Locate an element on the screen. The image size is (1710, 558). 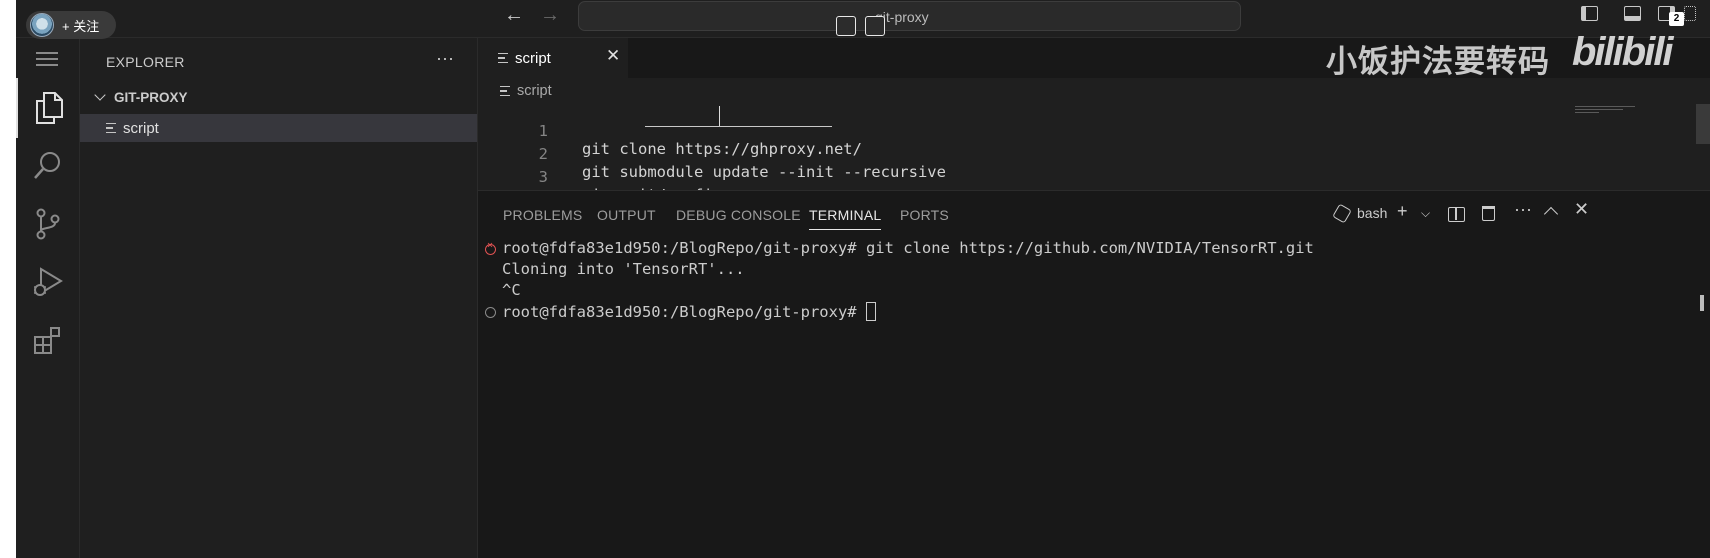
error-marker-icon is located at coordinates (490, 247).